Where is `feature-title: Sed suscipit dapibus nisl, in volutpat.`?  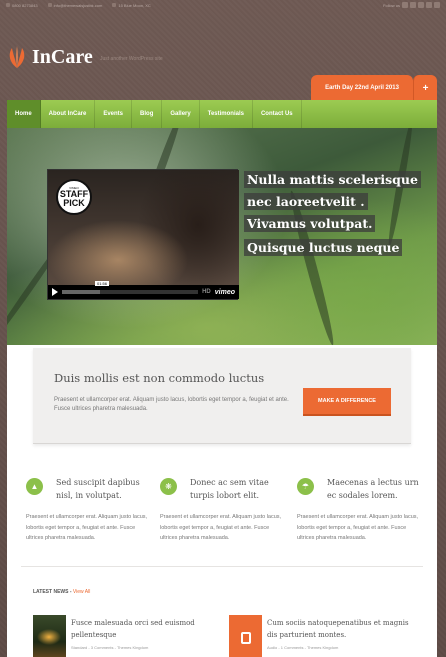 feature-title: Sed suscipit dapibus nisl, in volutpat. is located at coordinates (106, 489).